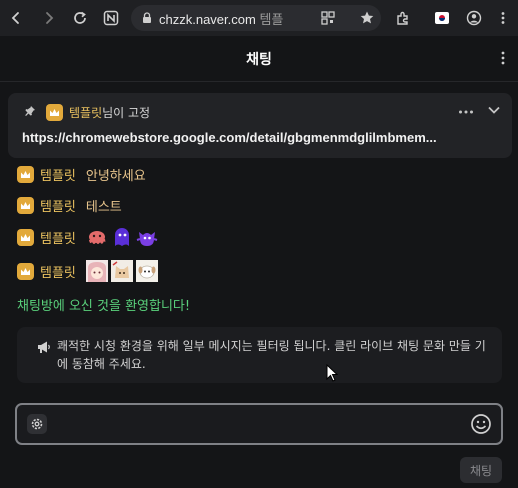 The width and height of the screenshot is (518, 488). I want to click on chat-settings-button, so click(37, 424).